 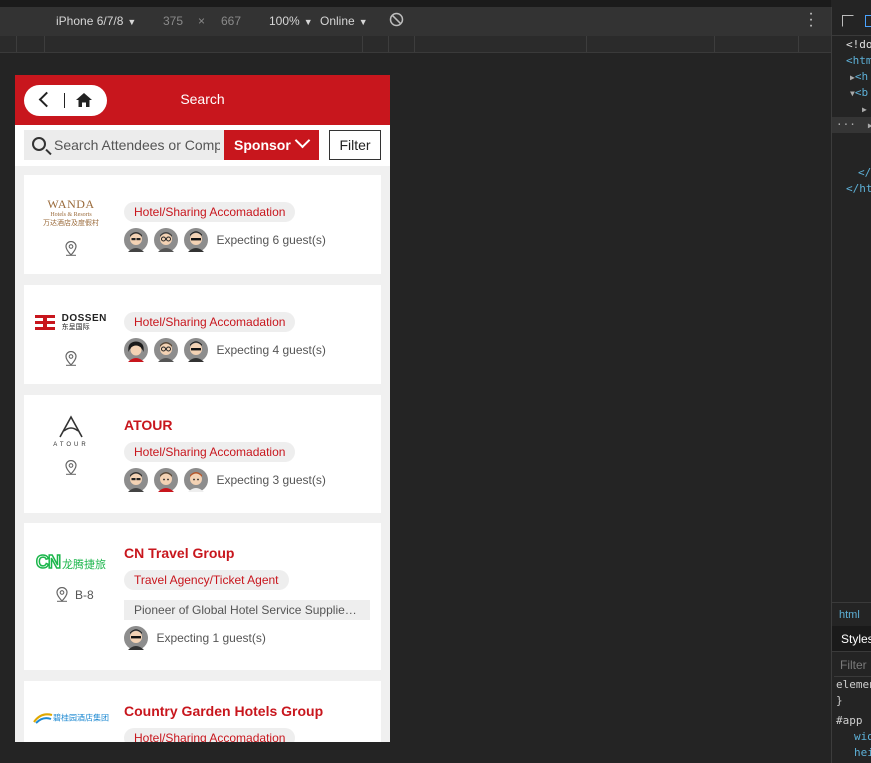 What do you see at coordinates (851, 173) in the screenshot?
I see `dom-line: </` at bounding box center [851, 173].